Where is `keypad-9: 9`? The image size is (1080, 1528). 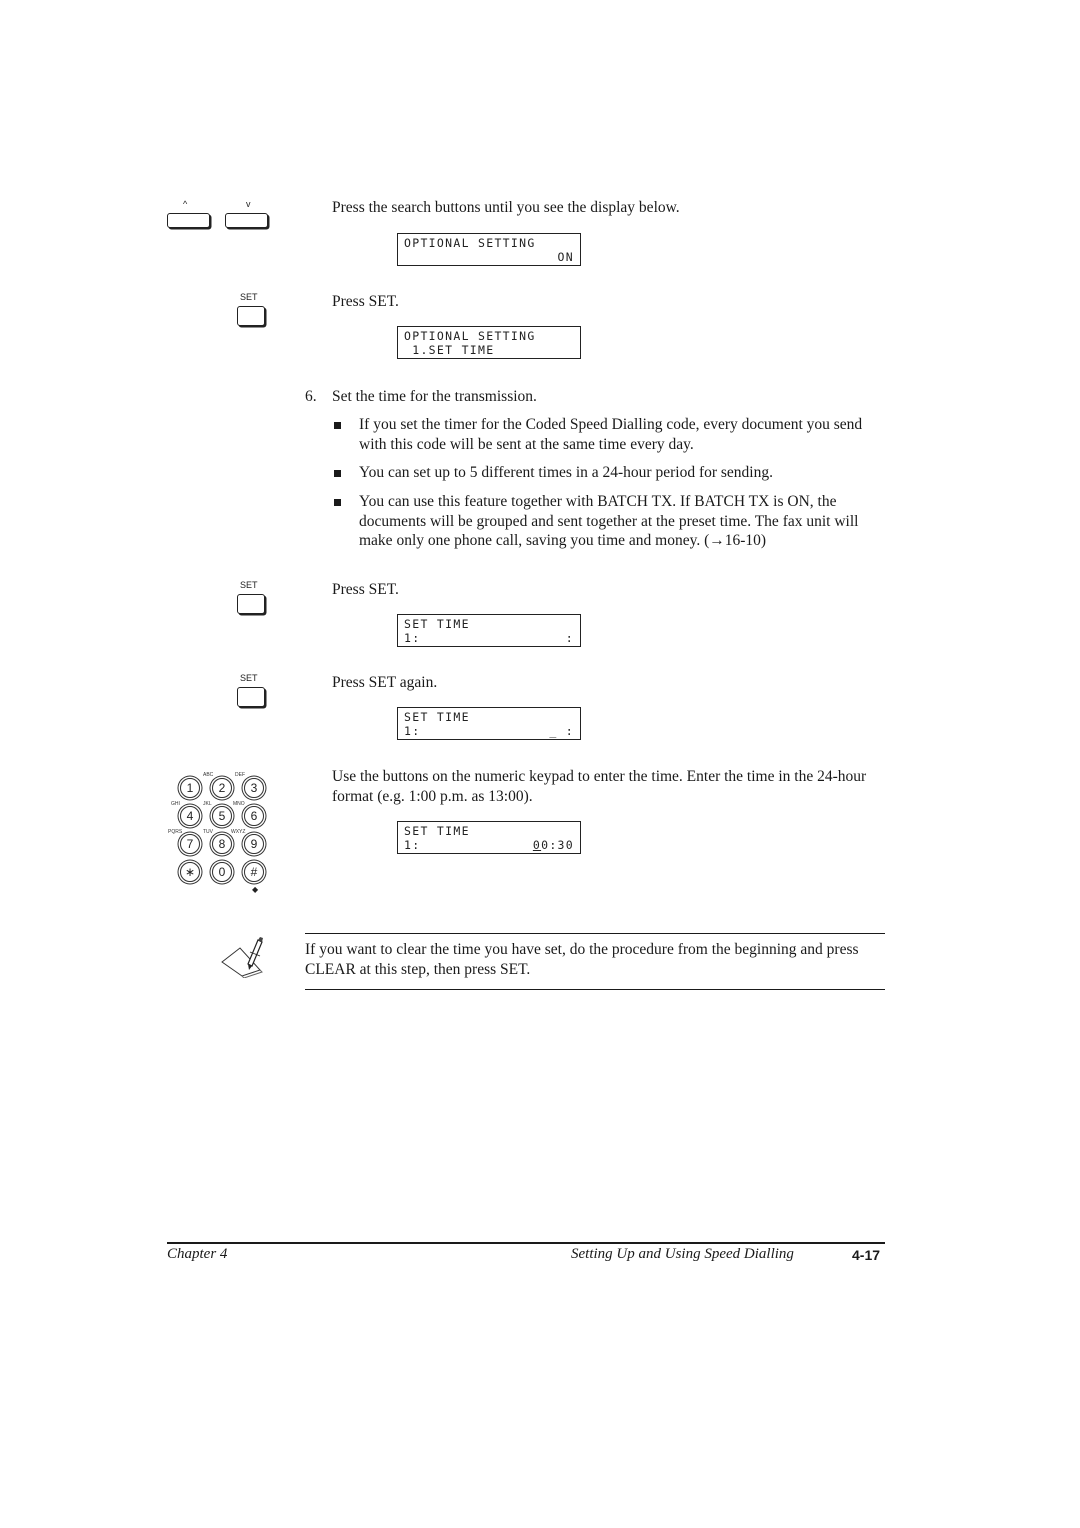
keypad-9: 9 is located at coordinates (254, 844).